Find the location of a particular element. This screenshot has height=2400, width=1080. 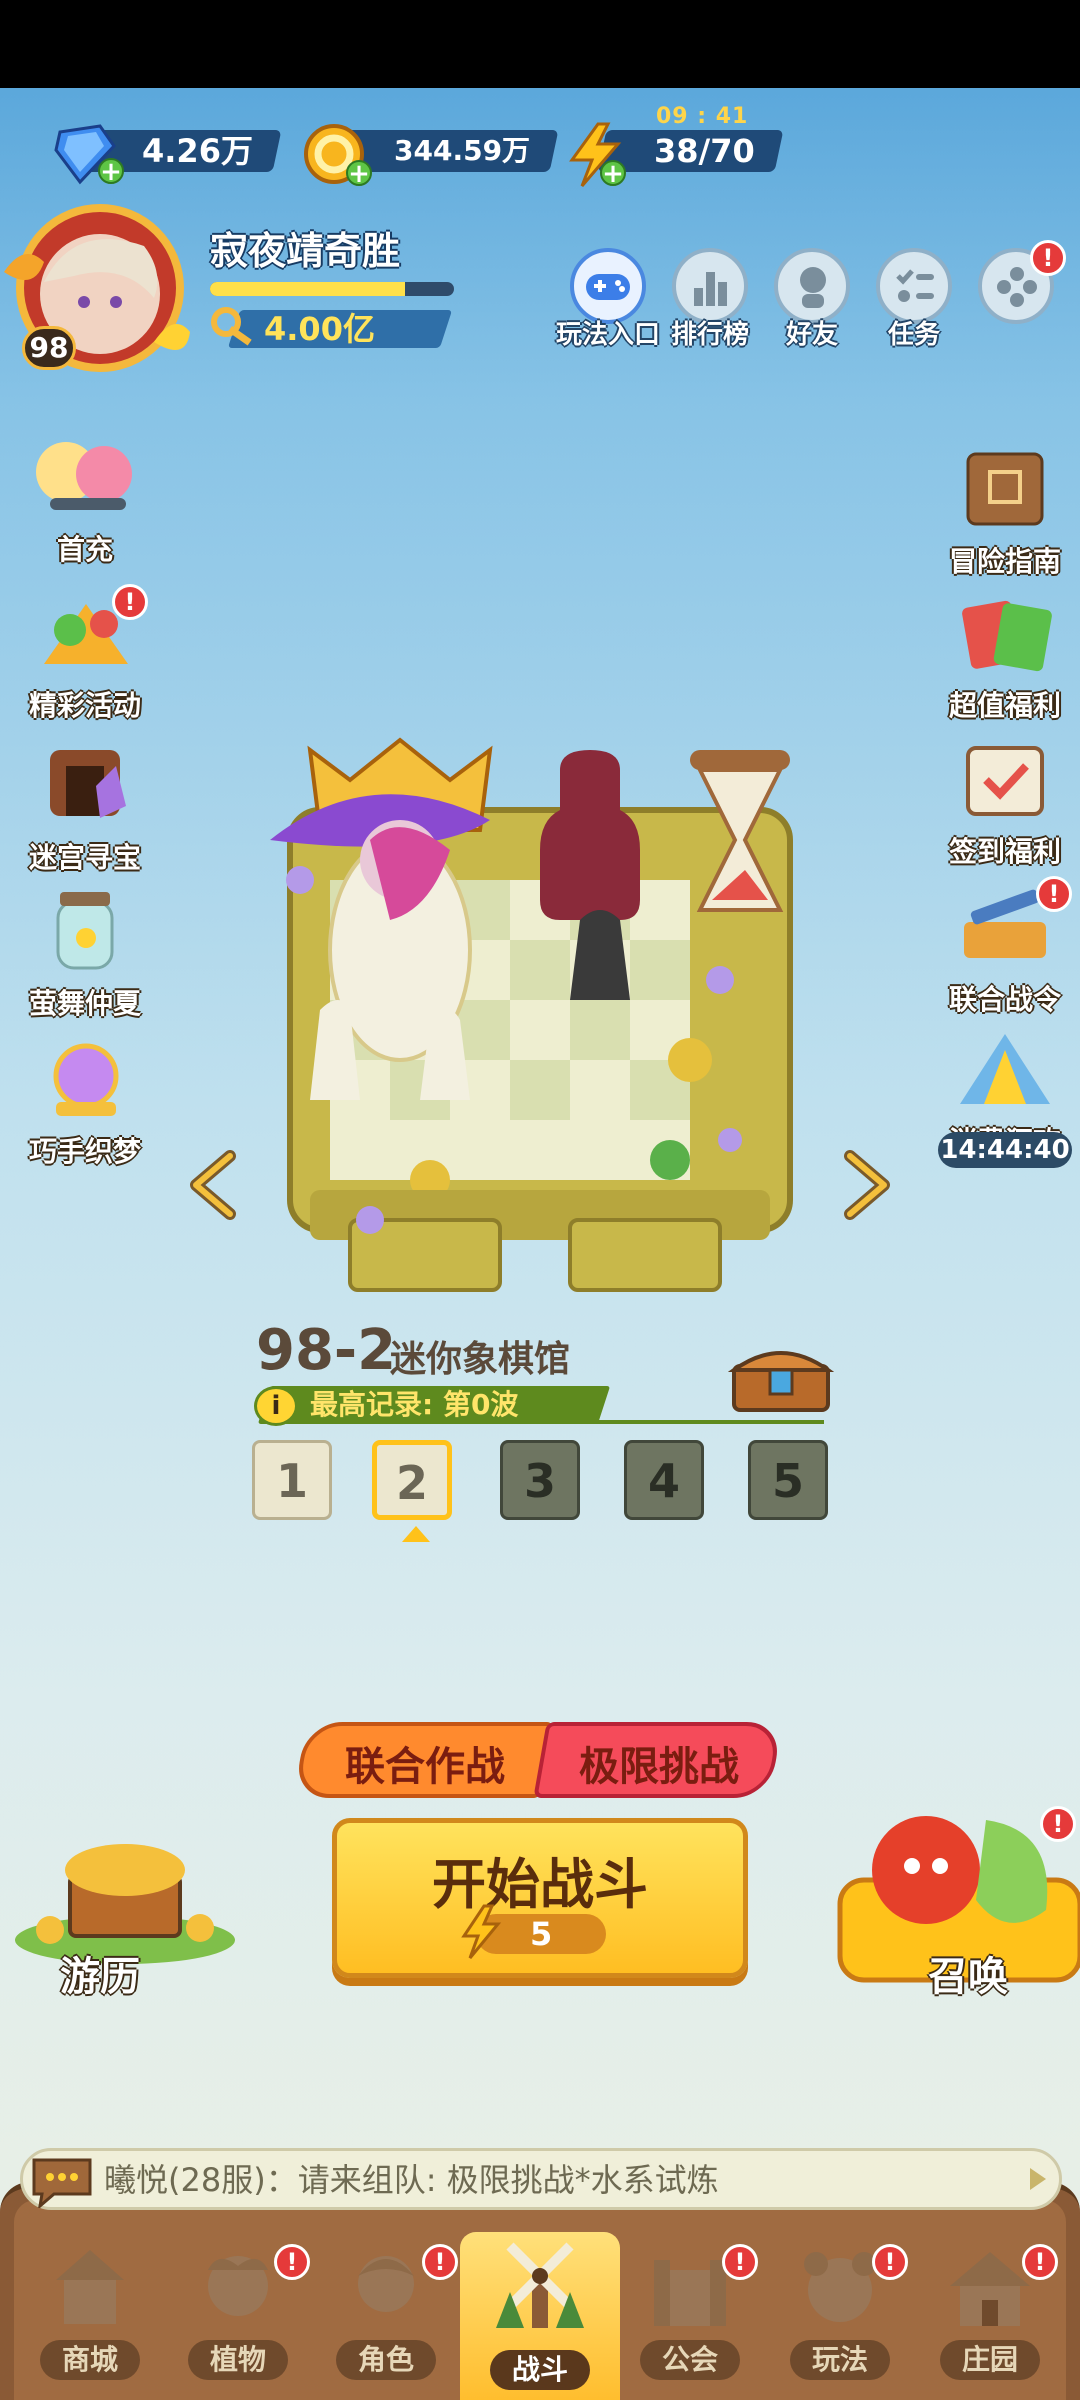

play-entry-button: 玩法入口 is located at coordinates (608, 299).